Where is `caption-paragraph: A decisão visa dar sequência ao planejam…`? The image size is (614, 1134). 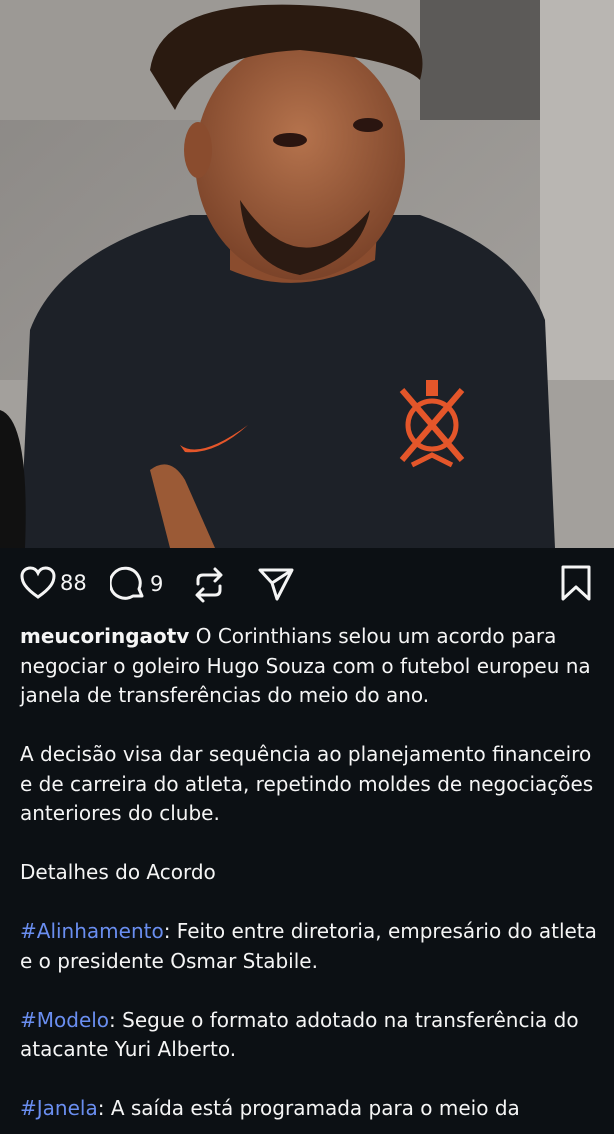
caption-paragraph: A decisão visa dar sequência ao planejam… is located at coordinates (307, 783).